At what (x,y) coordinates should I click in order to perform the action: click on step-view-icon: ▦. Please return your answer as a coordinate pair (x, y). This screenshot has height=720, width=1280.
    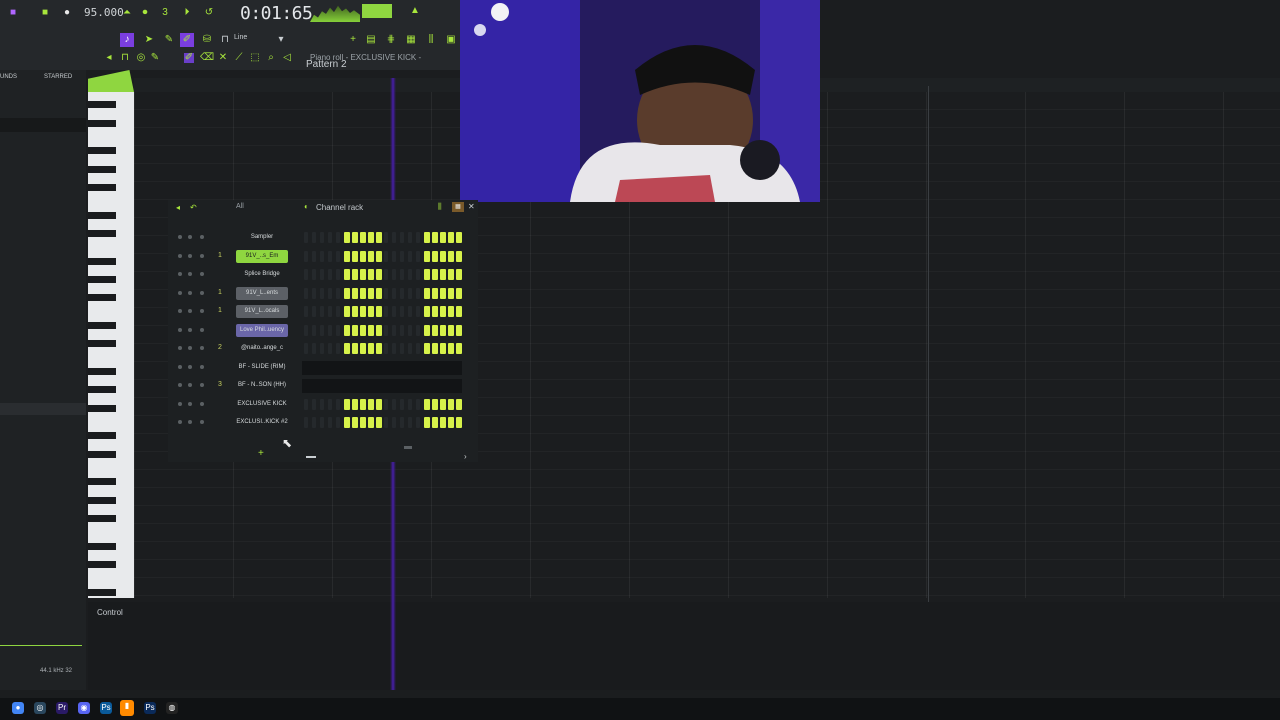
    Looking at the image, I should click on (458, 207).